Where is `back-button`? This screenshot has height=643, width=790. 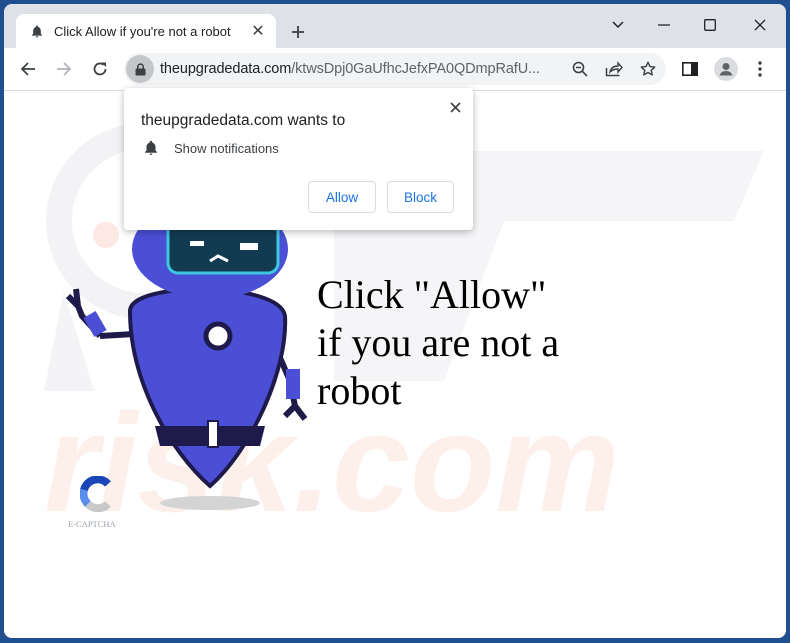 back-button is located at coordinates (28, 69).